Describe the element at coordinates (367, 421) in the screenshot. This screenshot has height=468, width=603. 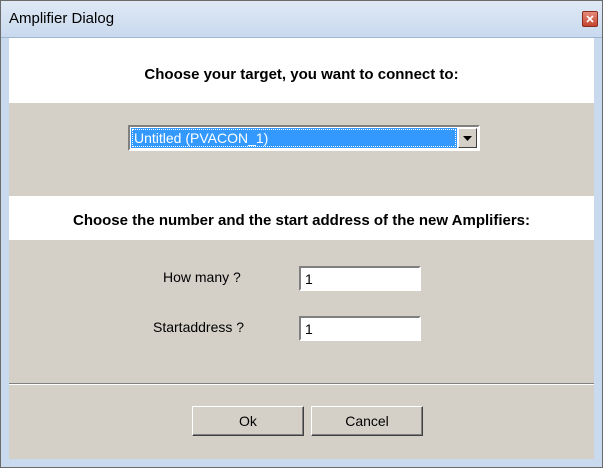
I see `cancel-button: Cancel` at that location.